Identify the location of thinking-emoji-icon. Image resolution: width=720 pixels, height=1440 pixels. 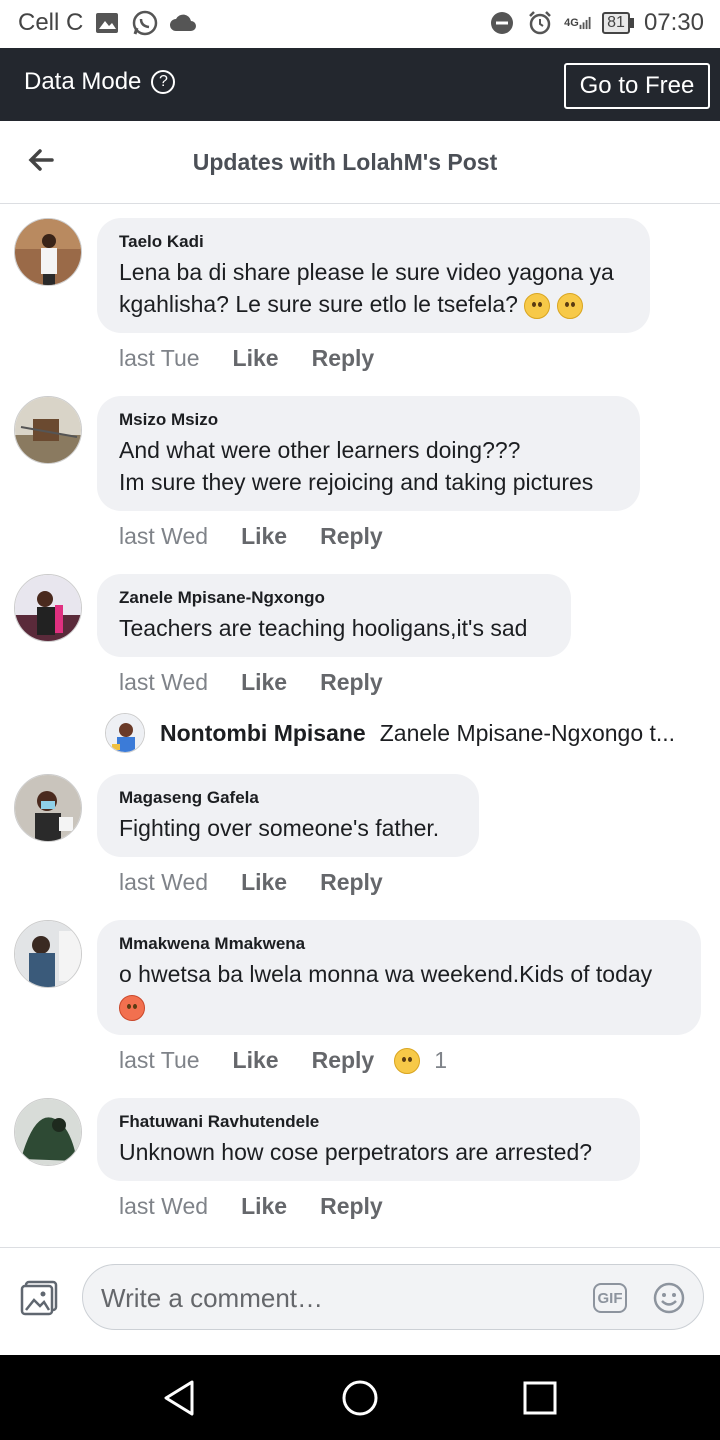
(569, 305).